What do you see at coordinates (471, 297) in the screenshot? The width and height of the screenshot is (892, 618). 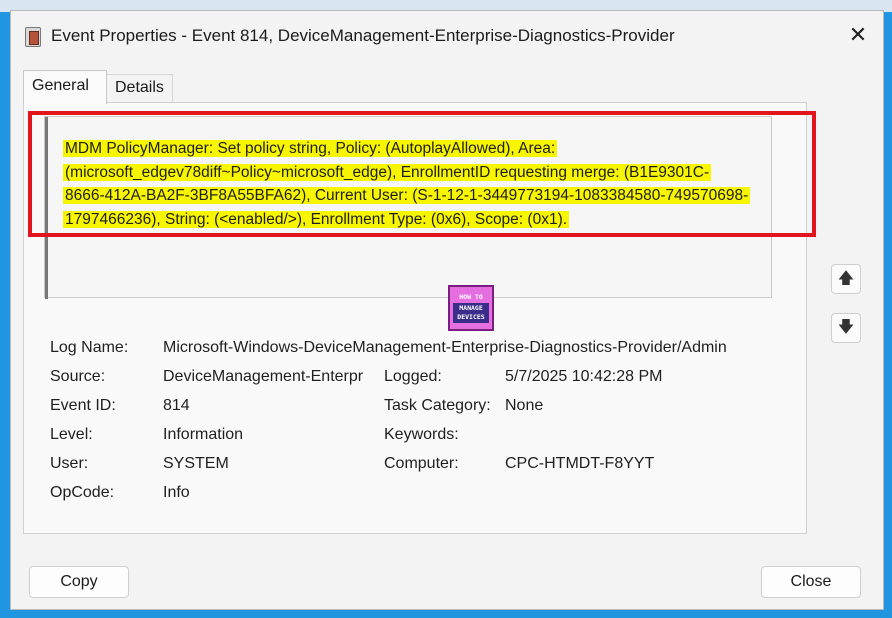 I see `logo-top-text: HOW TO` at bounding box center [471, 297].